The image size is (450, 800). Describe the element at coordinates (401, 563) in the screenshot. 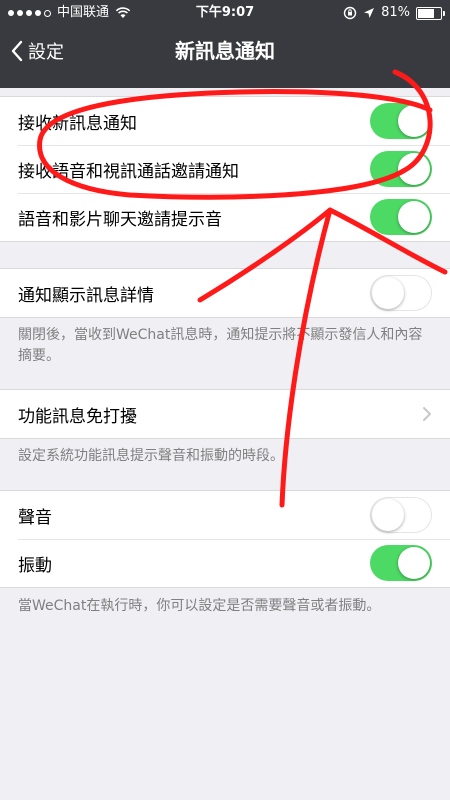

I see `vibration-toggle` at that location.